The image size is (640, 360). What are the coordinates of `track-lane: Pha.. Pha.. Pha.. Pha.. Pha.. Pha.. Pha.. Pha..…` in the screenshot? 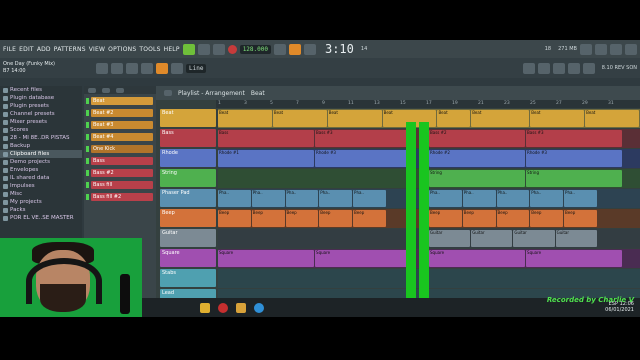 It's located at (429, 198).